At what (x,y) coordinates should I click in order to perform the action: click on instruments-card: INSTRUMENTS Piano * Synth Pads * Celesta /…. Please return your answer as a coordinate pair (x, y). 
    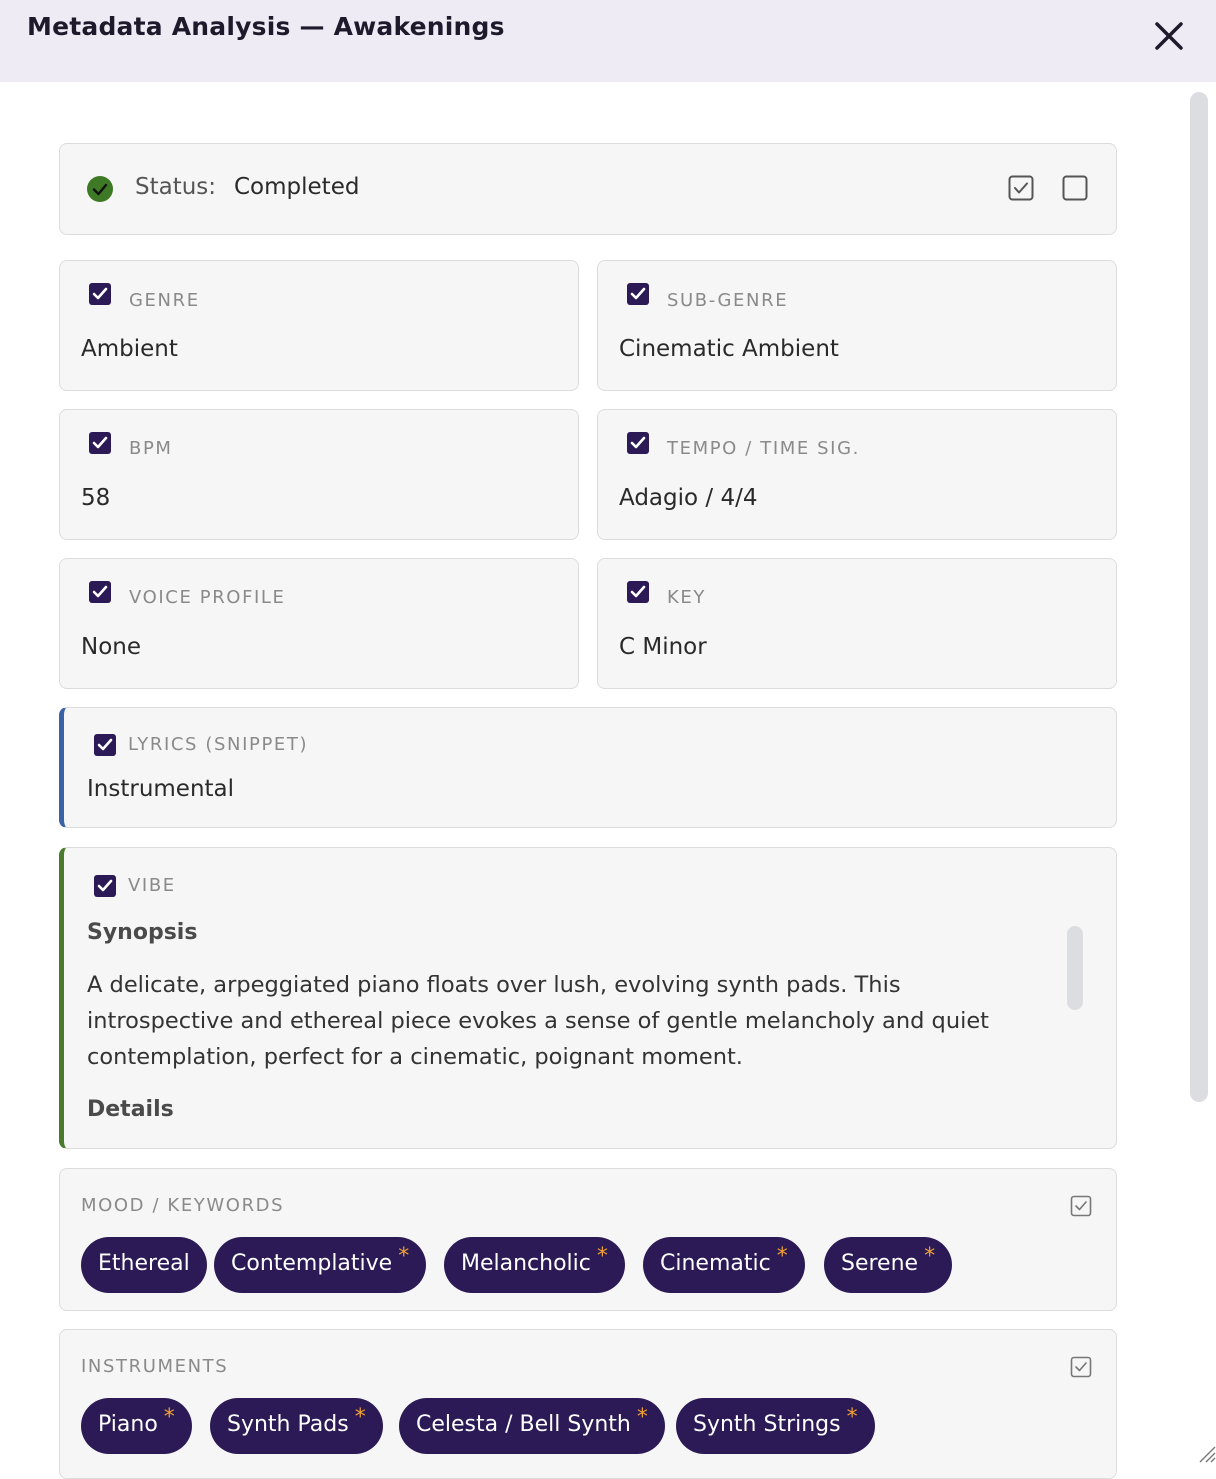
    Looking at the image, I should click on (588, 1404).